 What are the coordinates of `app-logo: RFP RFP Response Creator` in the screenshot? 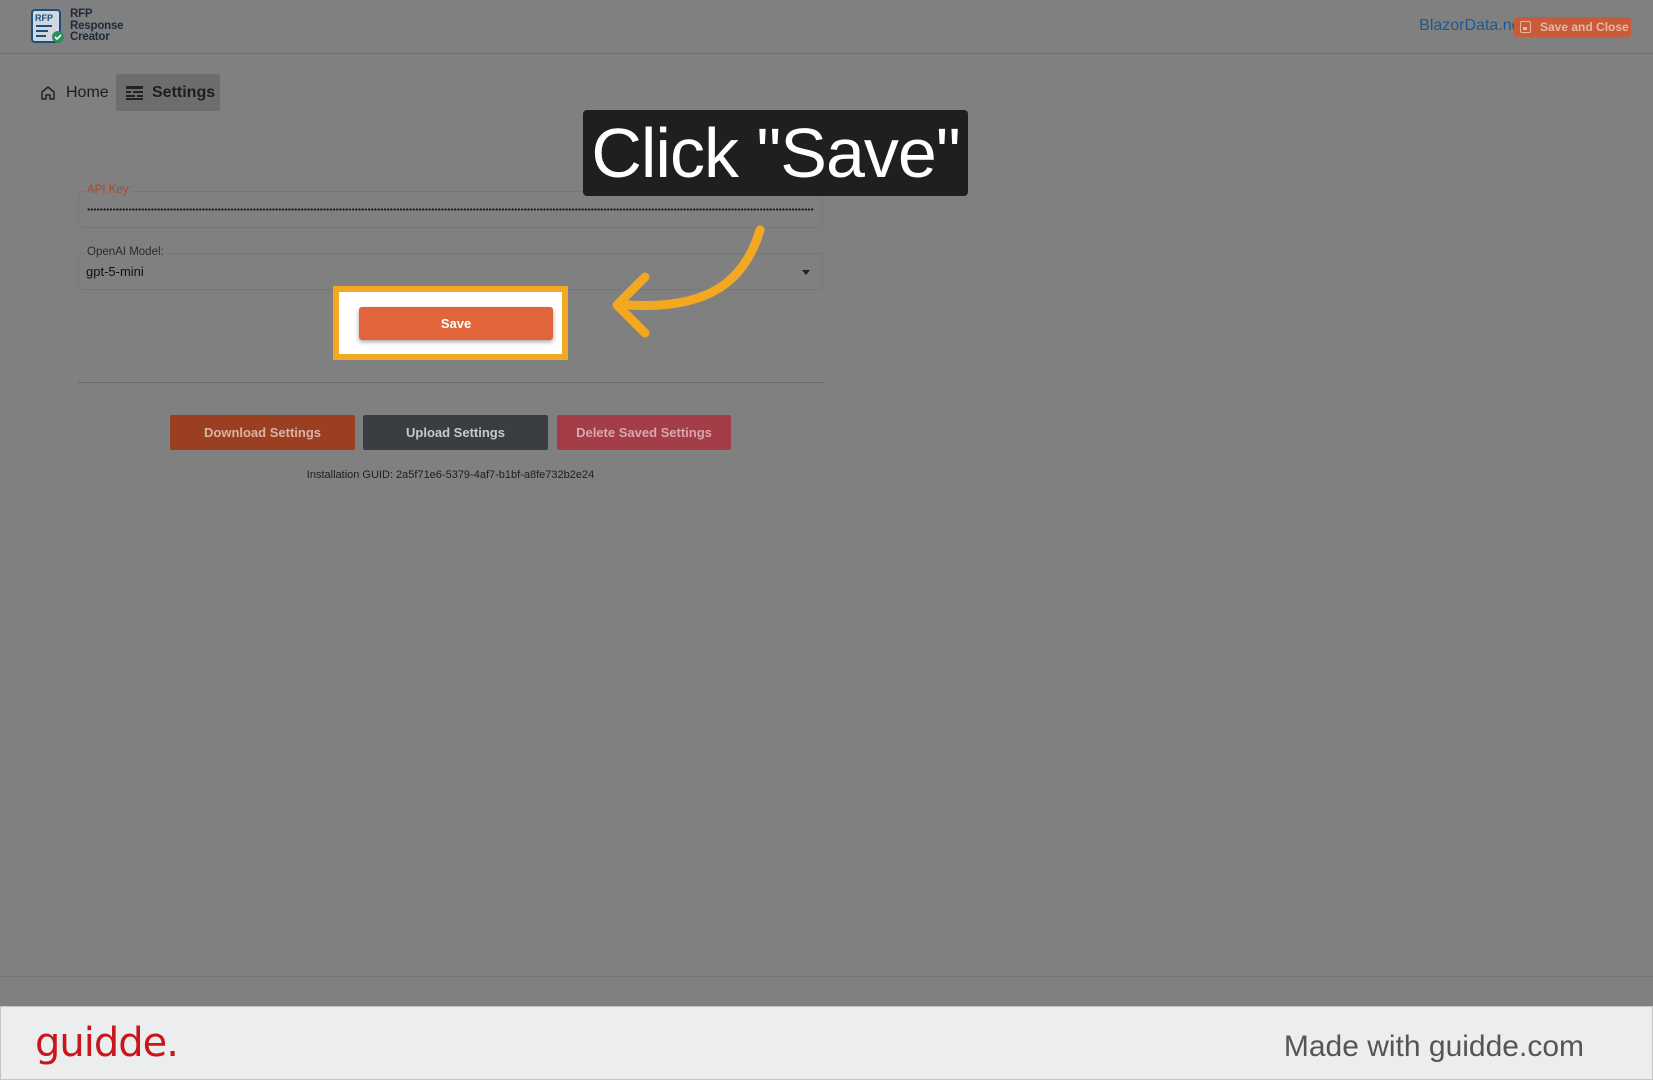 It's located at (101, 28).